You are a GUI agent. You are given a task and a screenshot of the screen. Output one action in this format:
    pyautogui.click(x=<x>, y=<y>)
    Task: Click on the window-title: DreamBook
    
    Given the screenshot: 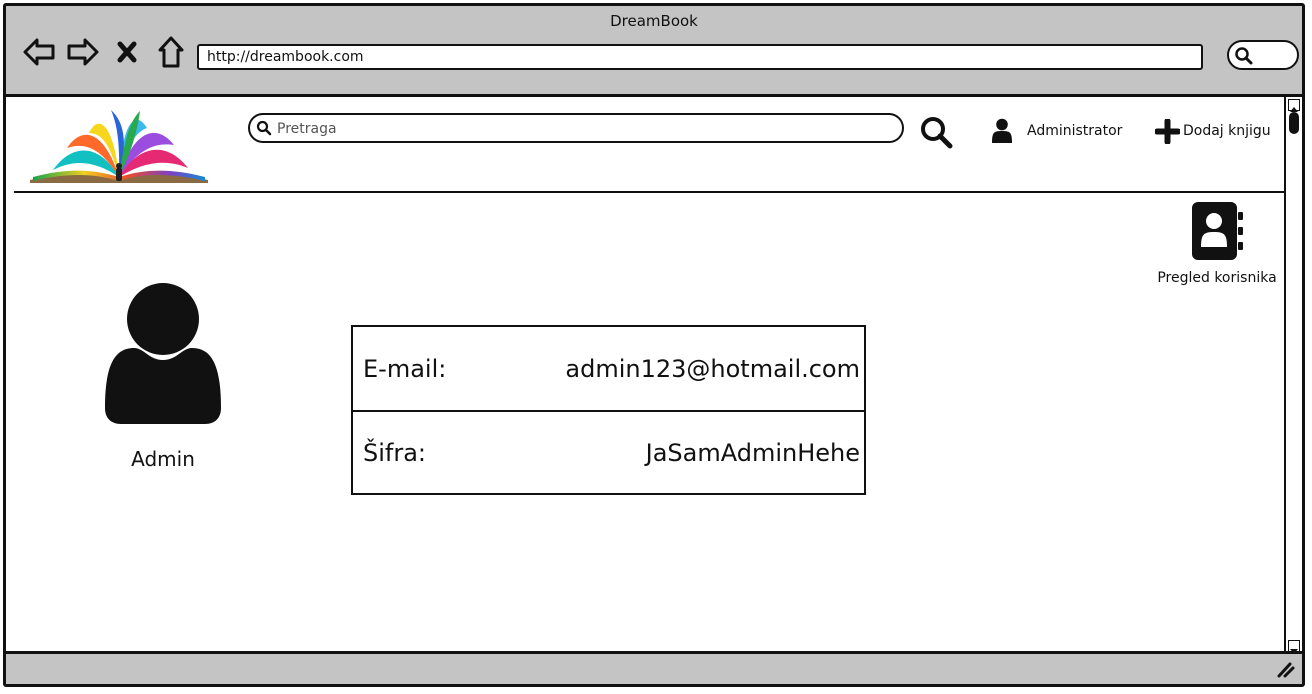 What is the action you would take?
    pyautogui.click(x=654, y=21)
    